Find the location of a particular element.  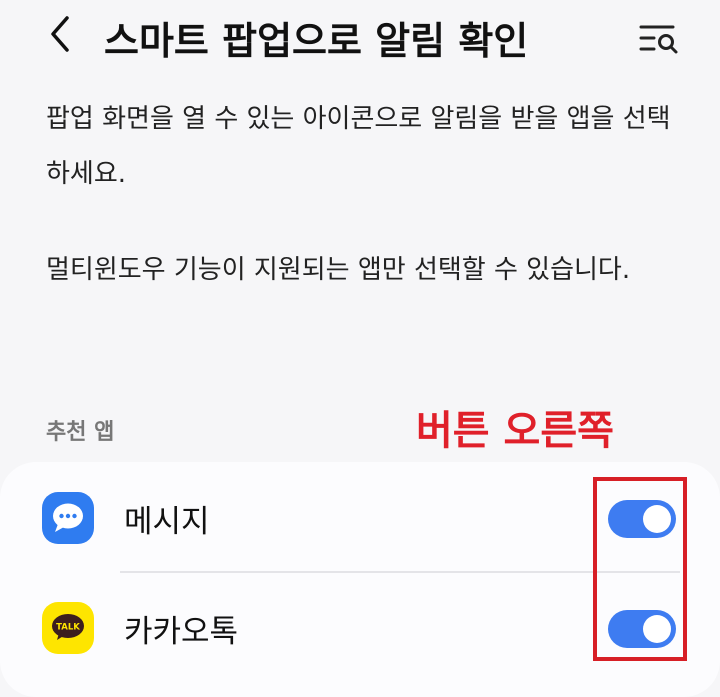

app-name-kakaotalk: 카카오톡 is located at coordinates (181, 632).